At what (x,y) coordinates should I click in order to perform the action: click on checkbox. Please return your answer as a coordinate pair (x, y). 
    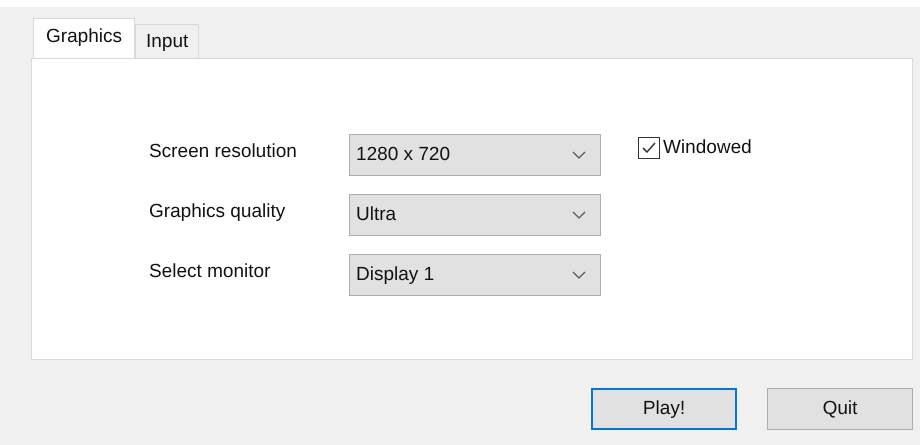
    Looking at the image, I should click on (649, 148).